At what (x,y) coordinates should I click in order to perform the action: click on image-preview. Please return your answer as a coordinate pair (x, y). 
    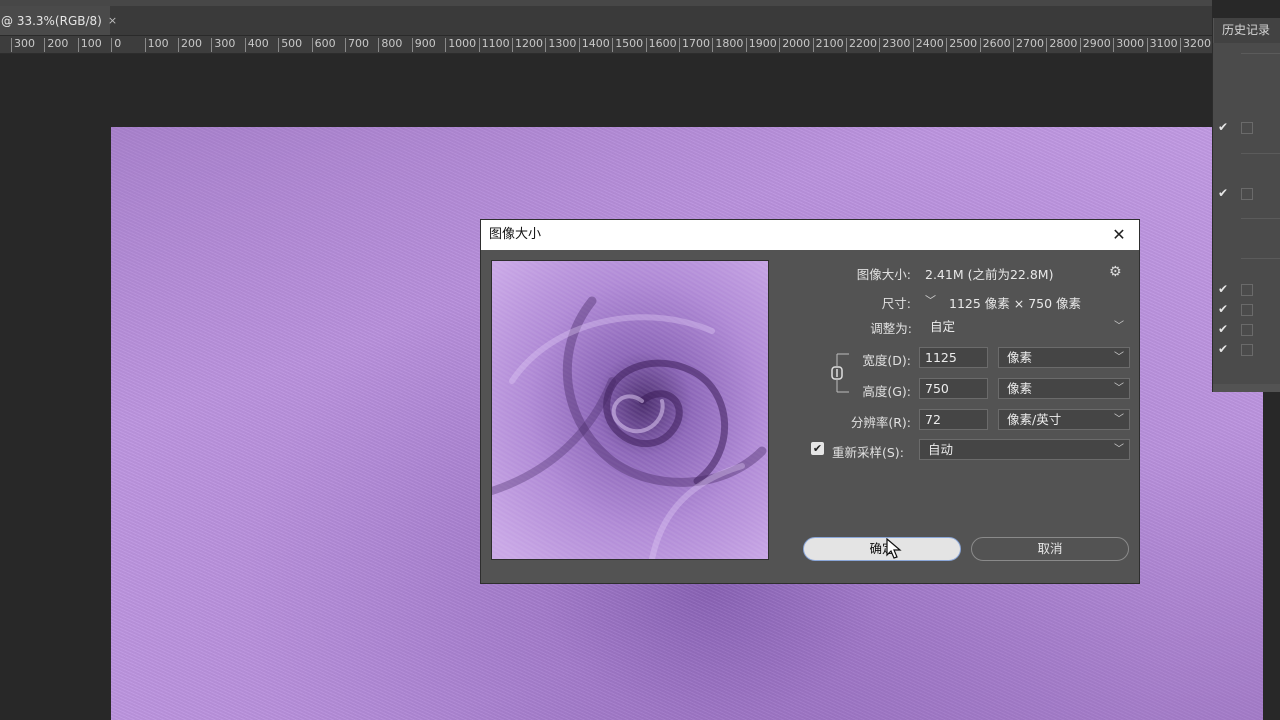
    Looking at the image, I should click on (630, 410).